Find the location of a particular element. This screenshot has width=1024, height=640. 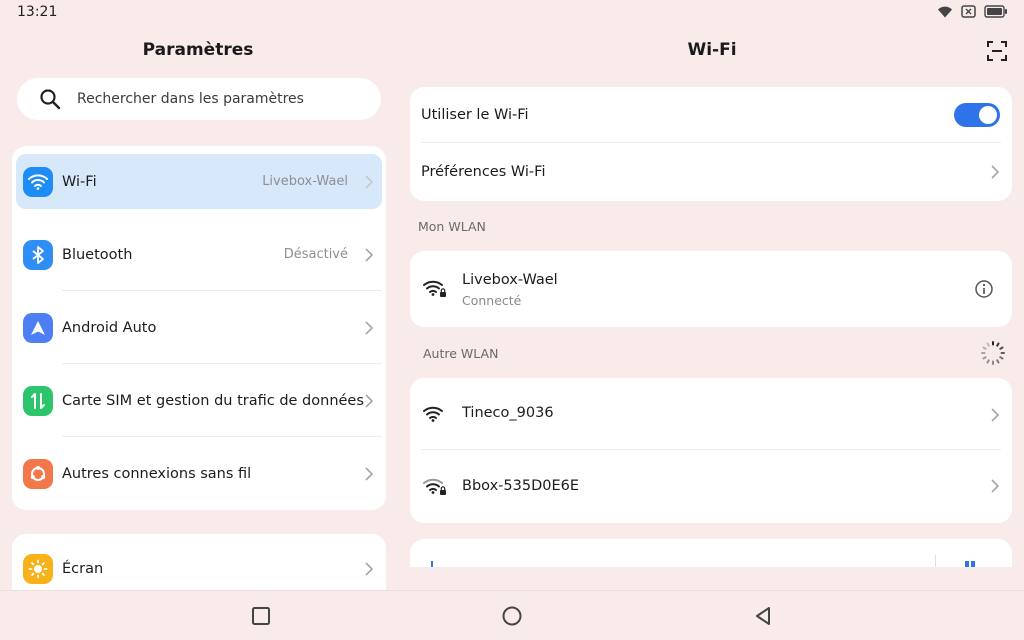

wifi-settings-card: Utiliser le Wi-Fi Préférences Wi-Fi is located at coordinates (711, 144).